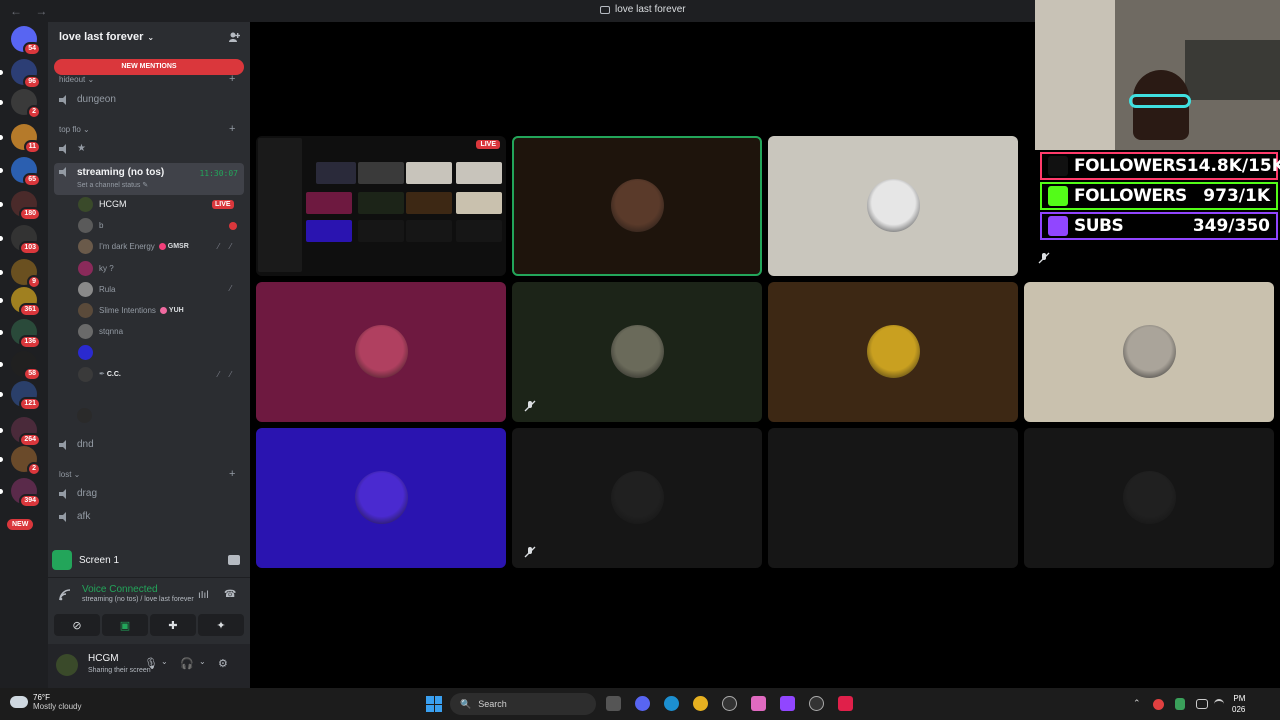  Describe the element at coordinates (20, 396) in the screenshot. I see `server-icon: 121` at that location.